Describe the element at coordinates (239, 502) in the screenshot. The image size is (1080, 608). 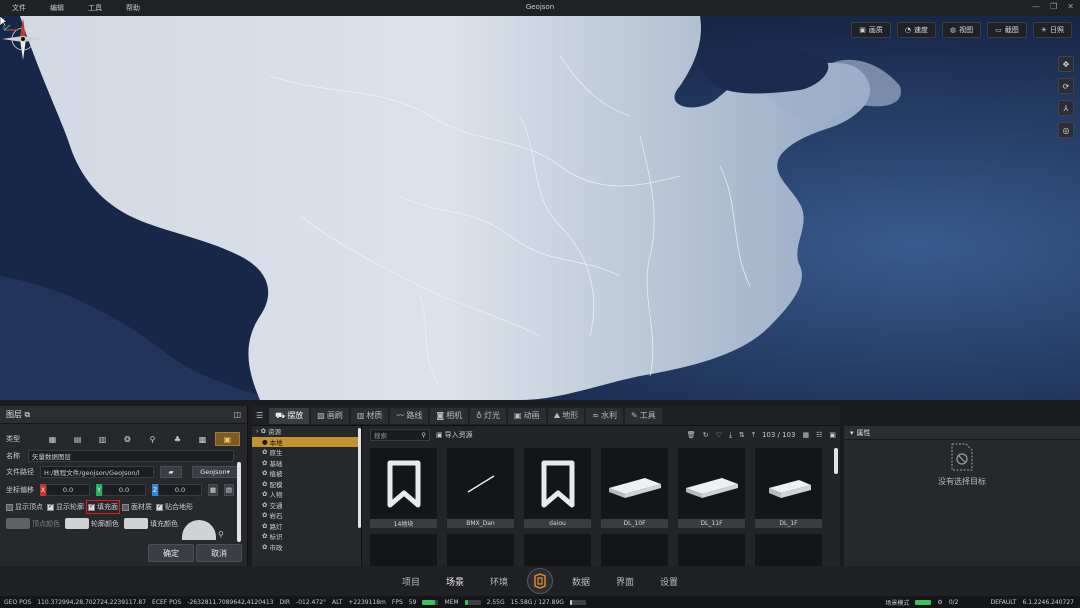
I see `layer-panel-scrollbar` at that location.